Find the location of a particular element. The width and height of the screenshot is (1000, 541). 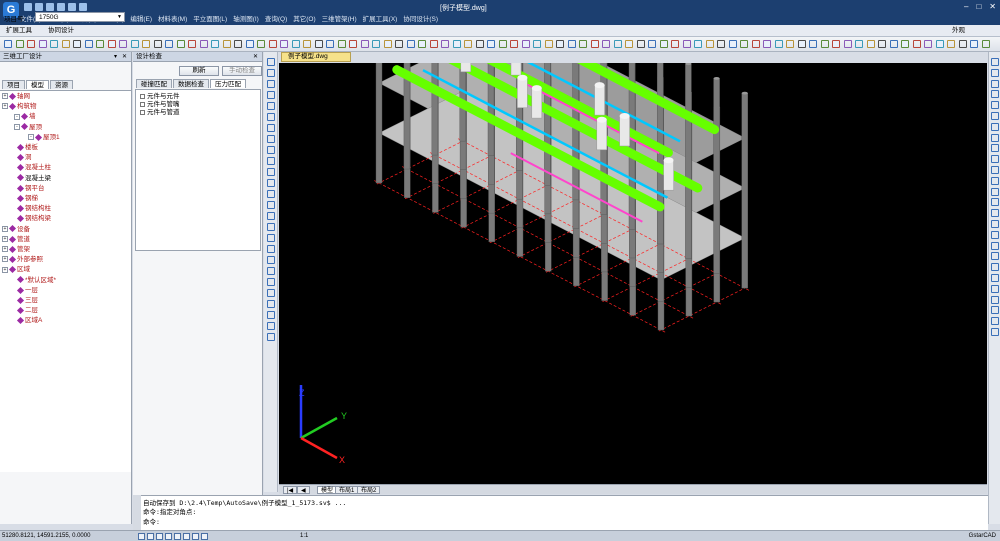

osnap-toggle-icon is located at coordinates (177, 536).